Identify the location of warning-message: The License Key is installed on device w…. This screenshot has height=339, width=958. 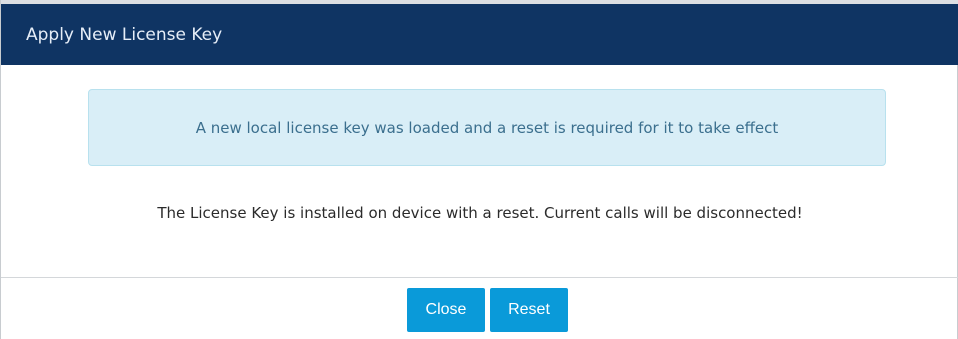
(480, 213).